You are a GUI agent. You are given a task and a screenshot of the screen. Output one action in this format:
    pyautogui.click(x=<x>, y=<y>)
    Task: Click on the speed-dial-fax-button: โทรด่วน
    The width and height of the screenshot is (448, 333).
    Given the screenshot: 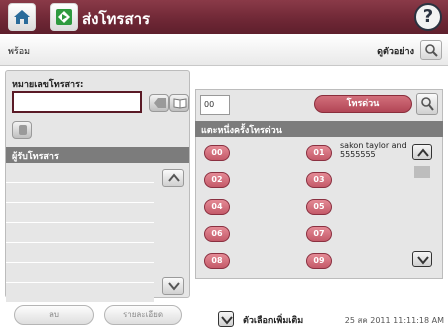 What is the action you would take?
    pyautogui.click(x=363, y=104)
    